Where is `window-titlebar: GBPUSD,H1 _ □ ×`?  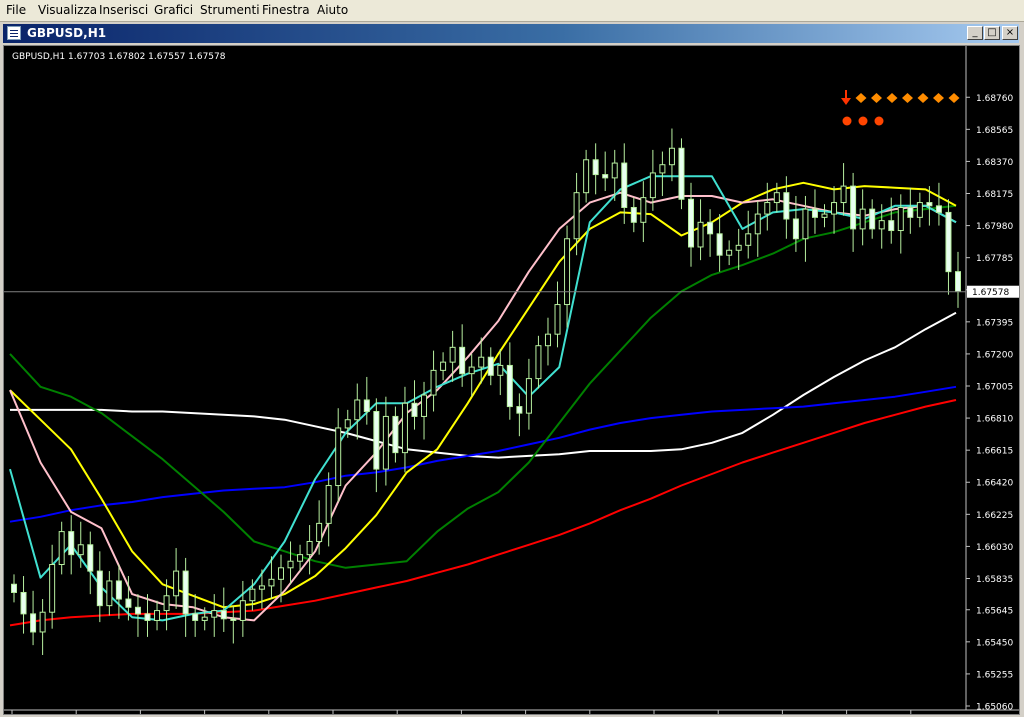
window-titlebar: GBPUSD,H1 _ □ × is located at coordinates (511, 33).